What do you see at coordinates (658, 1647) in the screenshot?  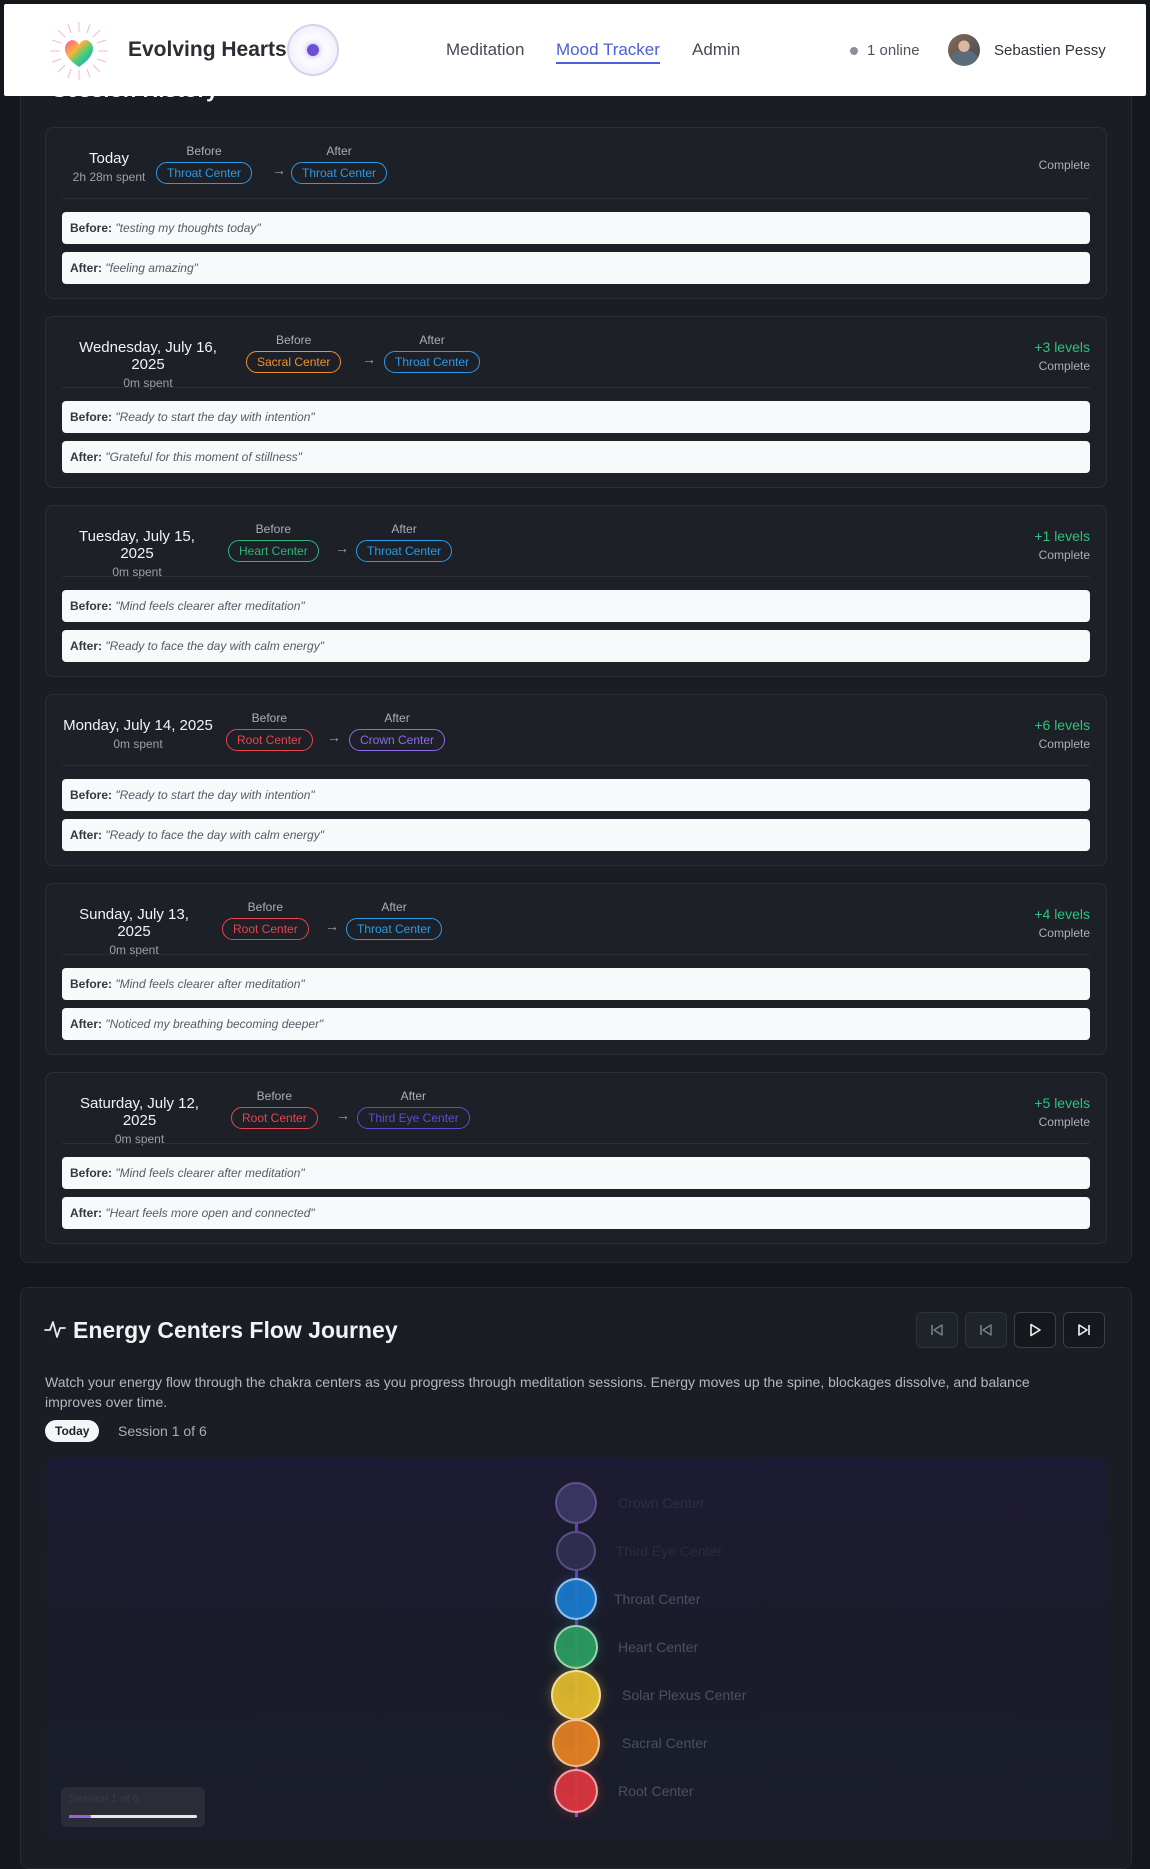 I see `chakra-label: Heart Center` at bounding box center [658, 1647].